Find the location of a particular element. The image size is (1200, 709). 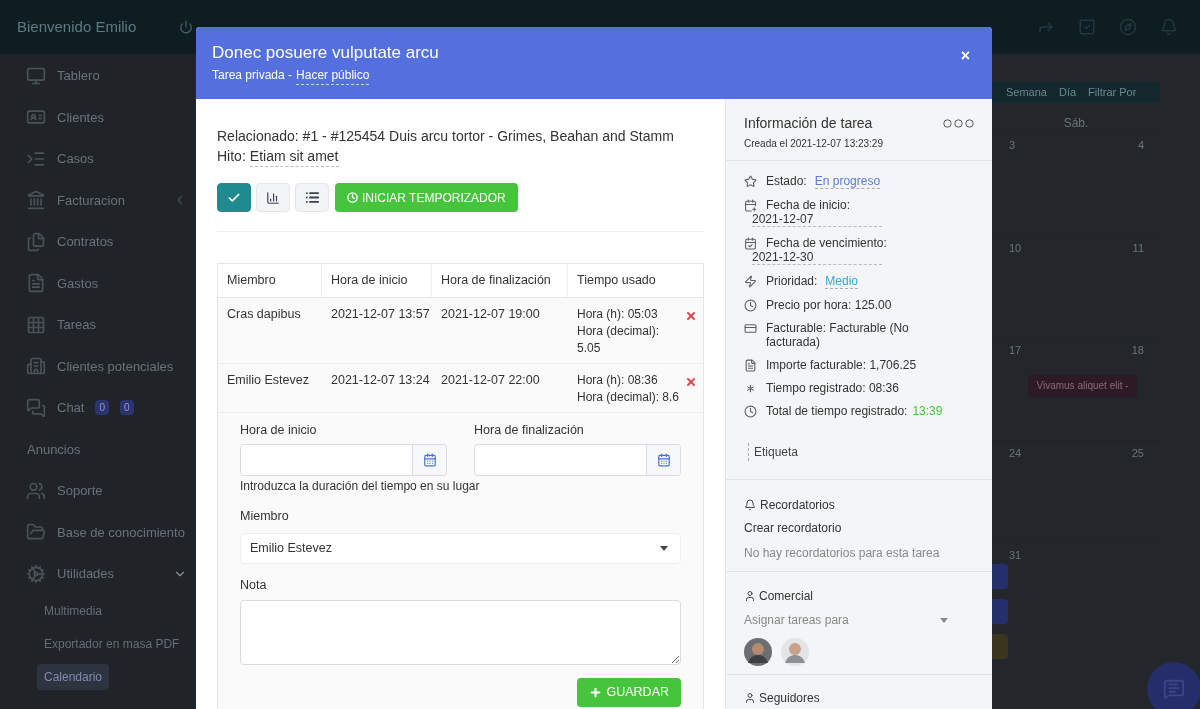

sidebar-item: Chat 0 0 is located at coordinates (97, 408).